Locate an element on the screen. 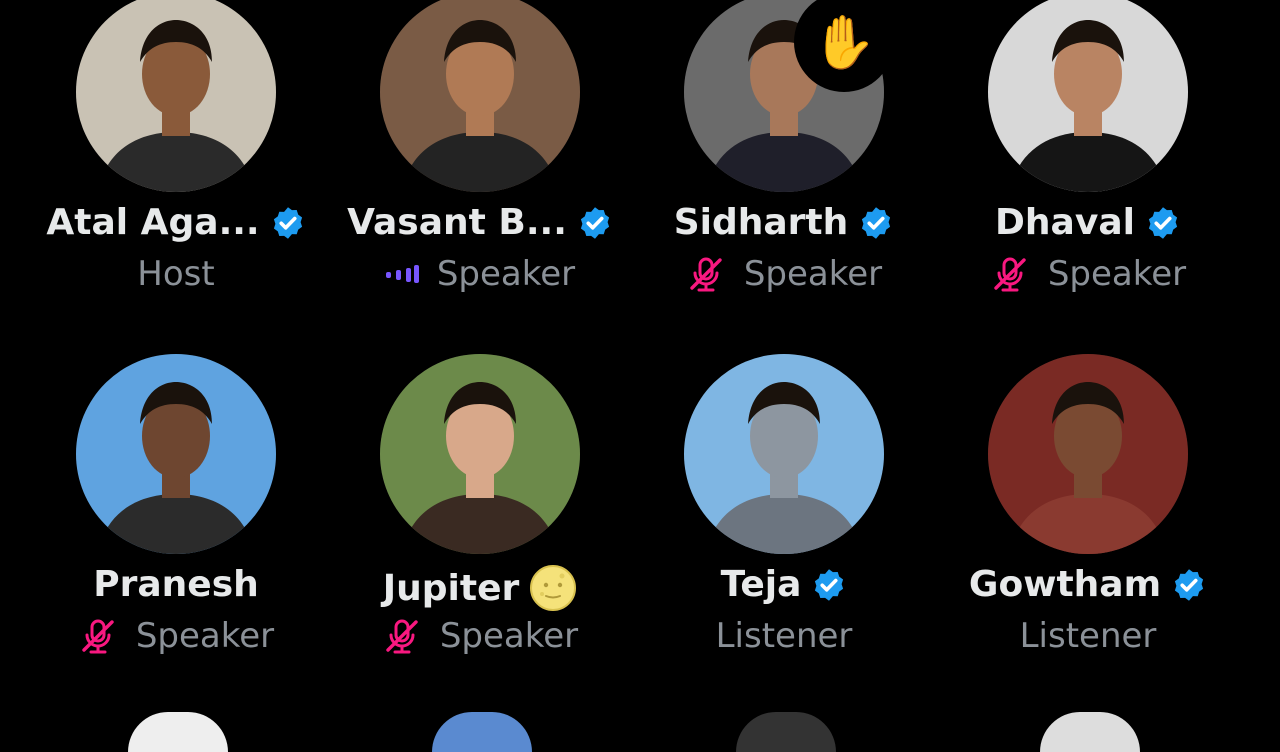 This screenshot has height=752, width=1280. participant-role: Host is located at coordinates (176, 274).